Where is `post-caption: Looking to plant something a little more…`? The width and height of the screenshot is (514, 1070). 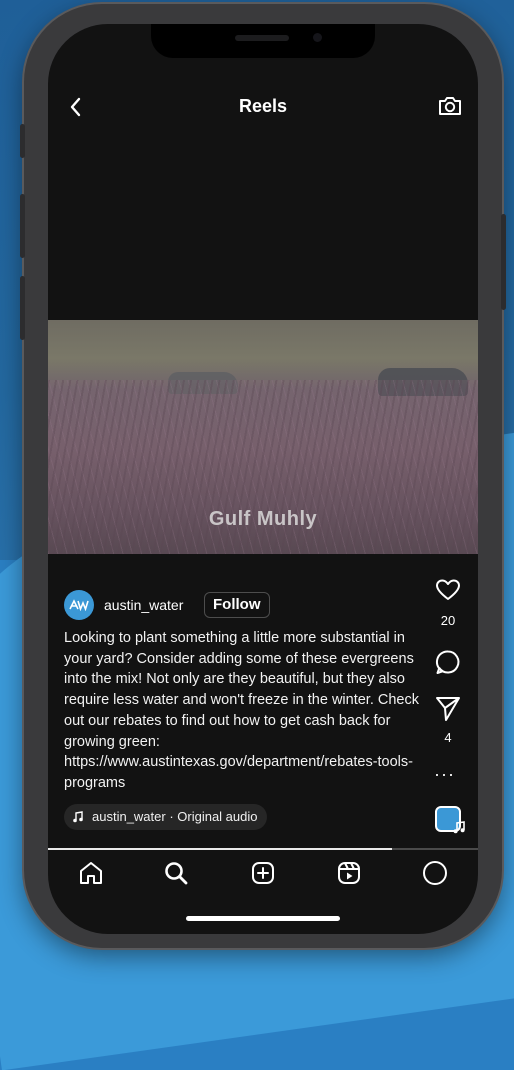 post-caption: Looking to plant something a little more… is located at coordinates (241, 710).